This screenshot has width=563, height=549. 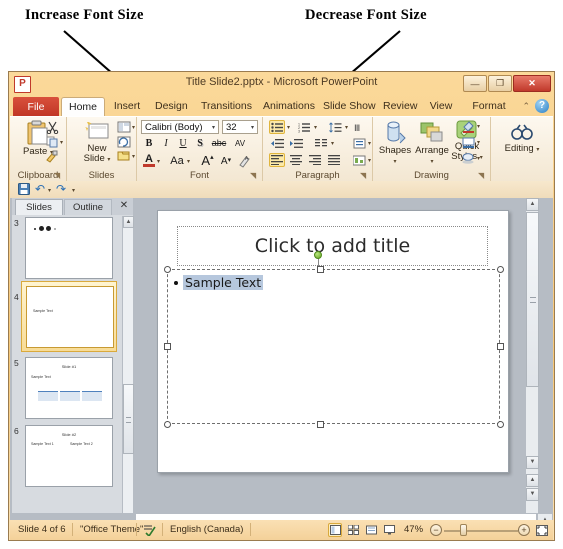 What do you see at coordinates (526, 106) in the screenshot?
I see `chevron-up-icon: ⌃` at bounding box center [526, 106].